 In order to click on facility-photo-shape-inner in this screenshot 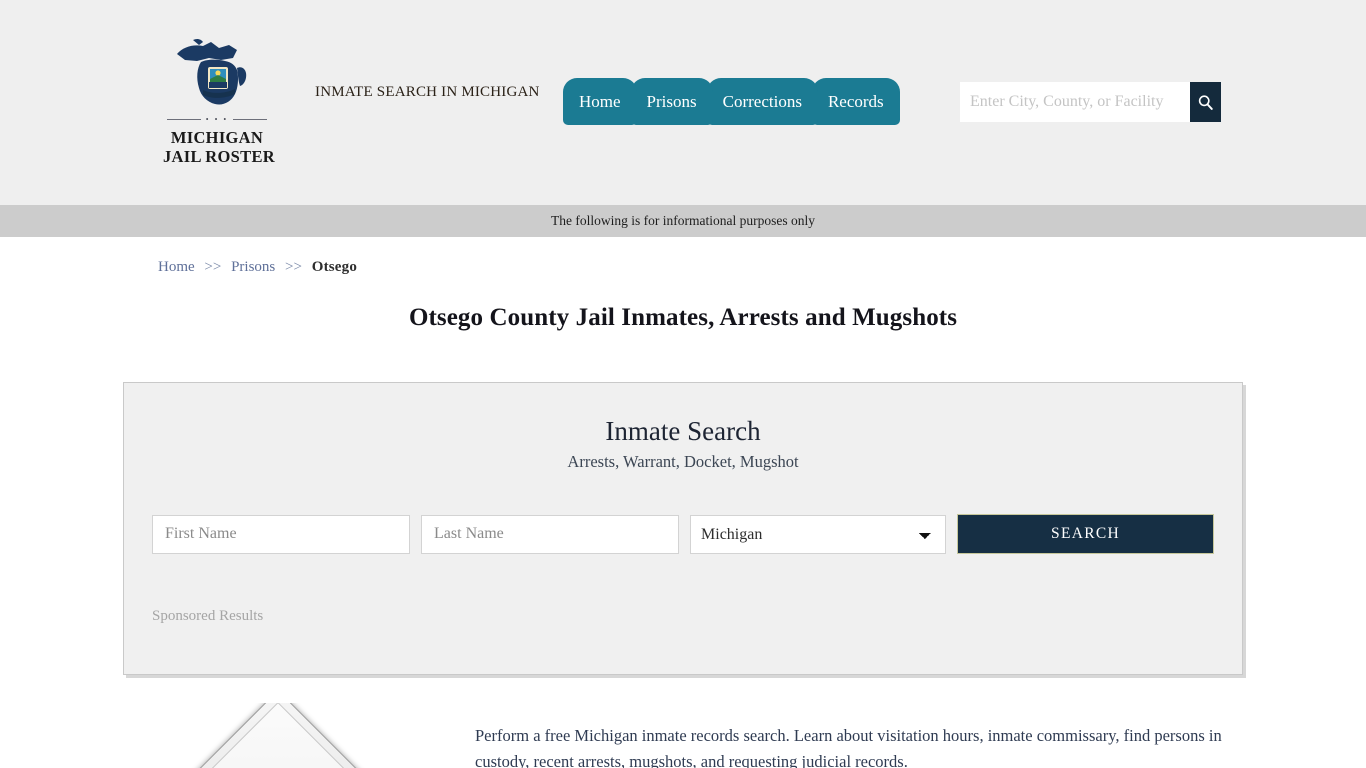, I will do `click(278, 735)`.